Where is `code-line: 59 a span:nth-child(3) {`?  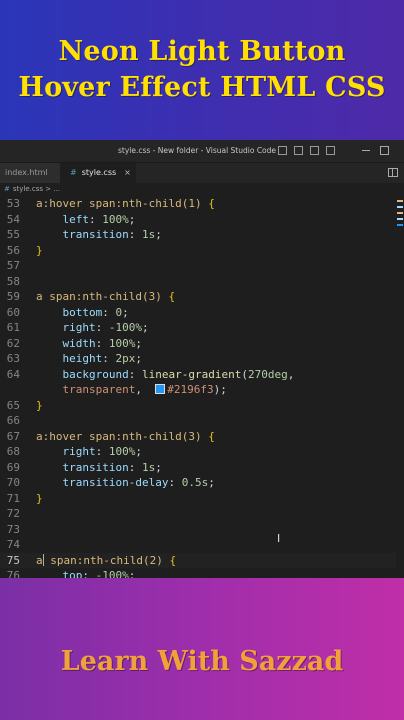
code-line: 59 a span:nth-child(3) { is located at coordinates (202, 297).